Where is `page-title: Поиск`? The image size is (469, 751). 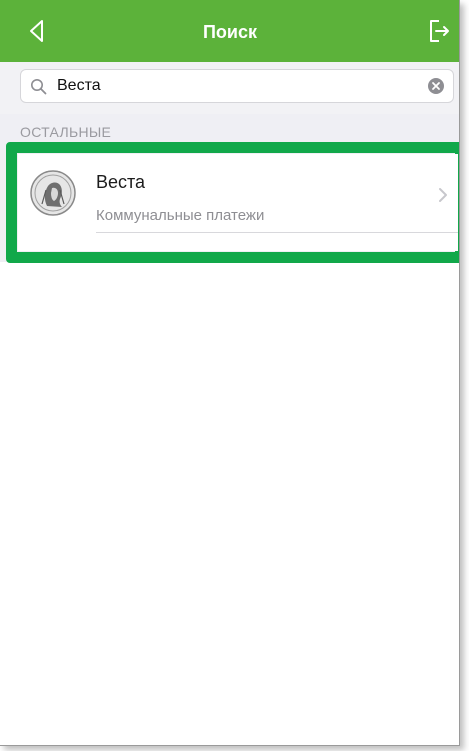
page-title: Поиск is located at coordinates (230, 32).